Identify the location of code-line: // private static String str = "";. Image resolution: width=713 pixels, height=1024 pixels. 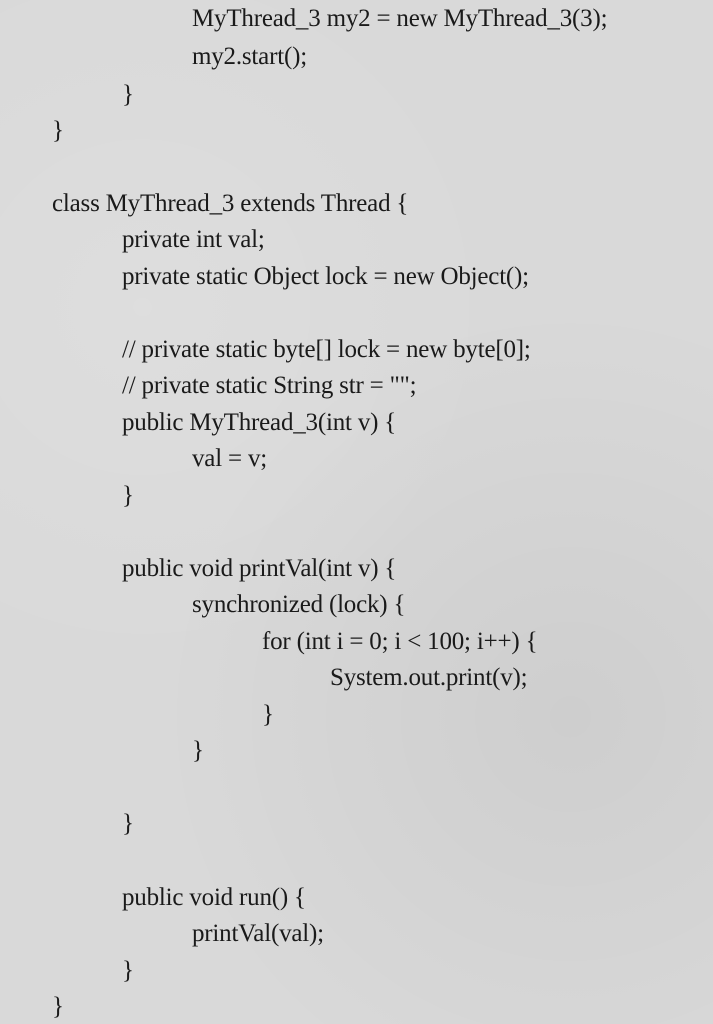
(269, 385).